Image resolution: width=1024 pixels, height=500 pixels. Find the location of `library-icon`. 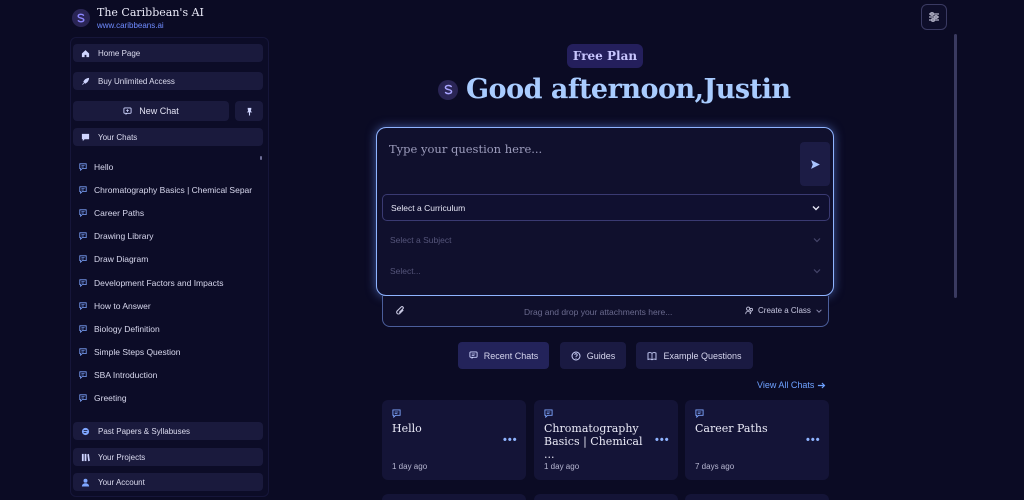

library-icon is located at coordinates (85, 457).